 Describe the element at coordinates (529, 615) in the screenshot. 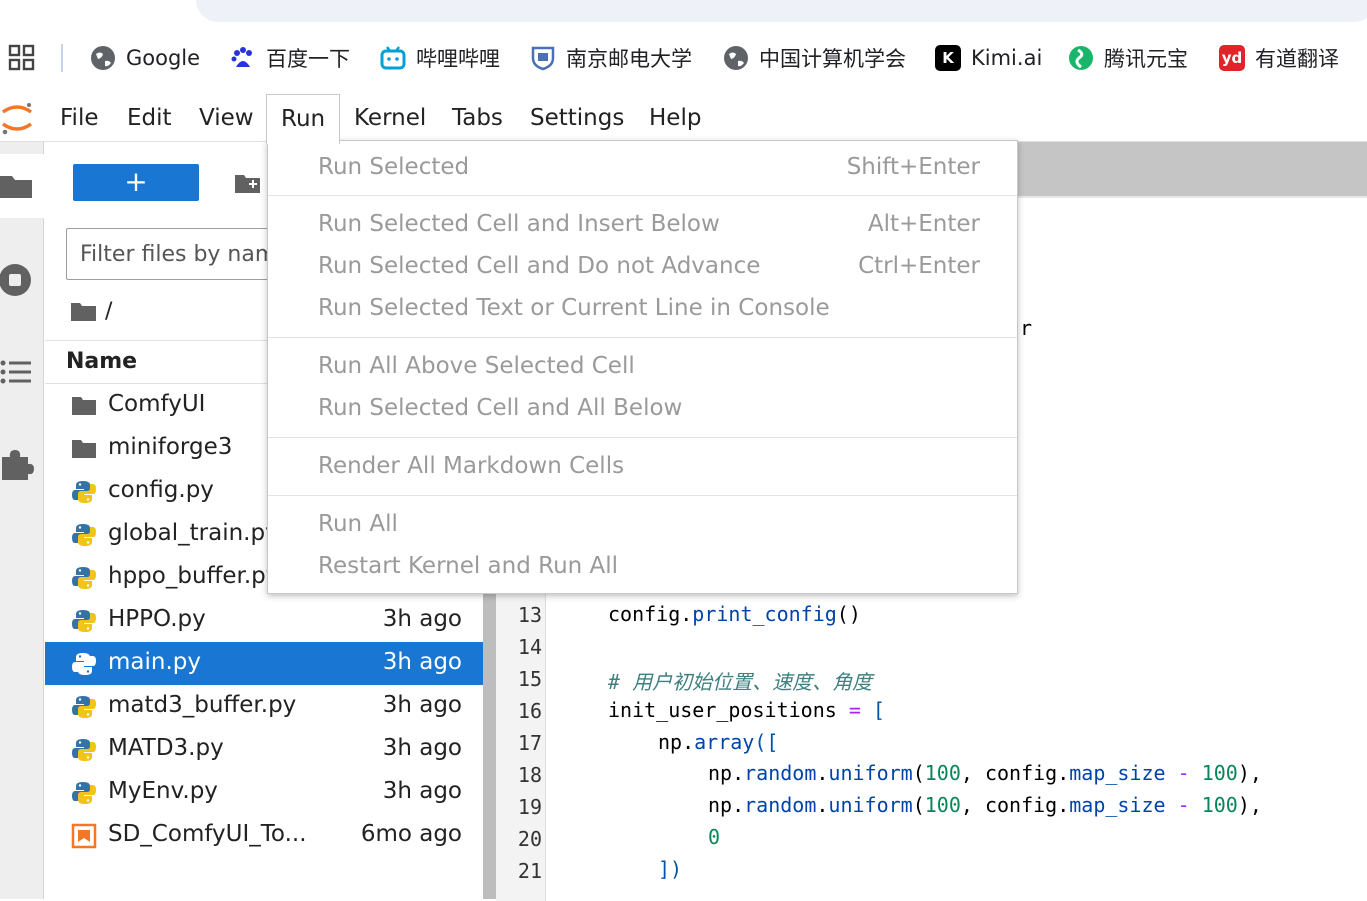

I see `line-number: 13` at that location.